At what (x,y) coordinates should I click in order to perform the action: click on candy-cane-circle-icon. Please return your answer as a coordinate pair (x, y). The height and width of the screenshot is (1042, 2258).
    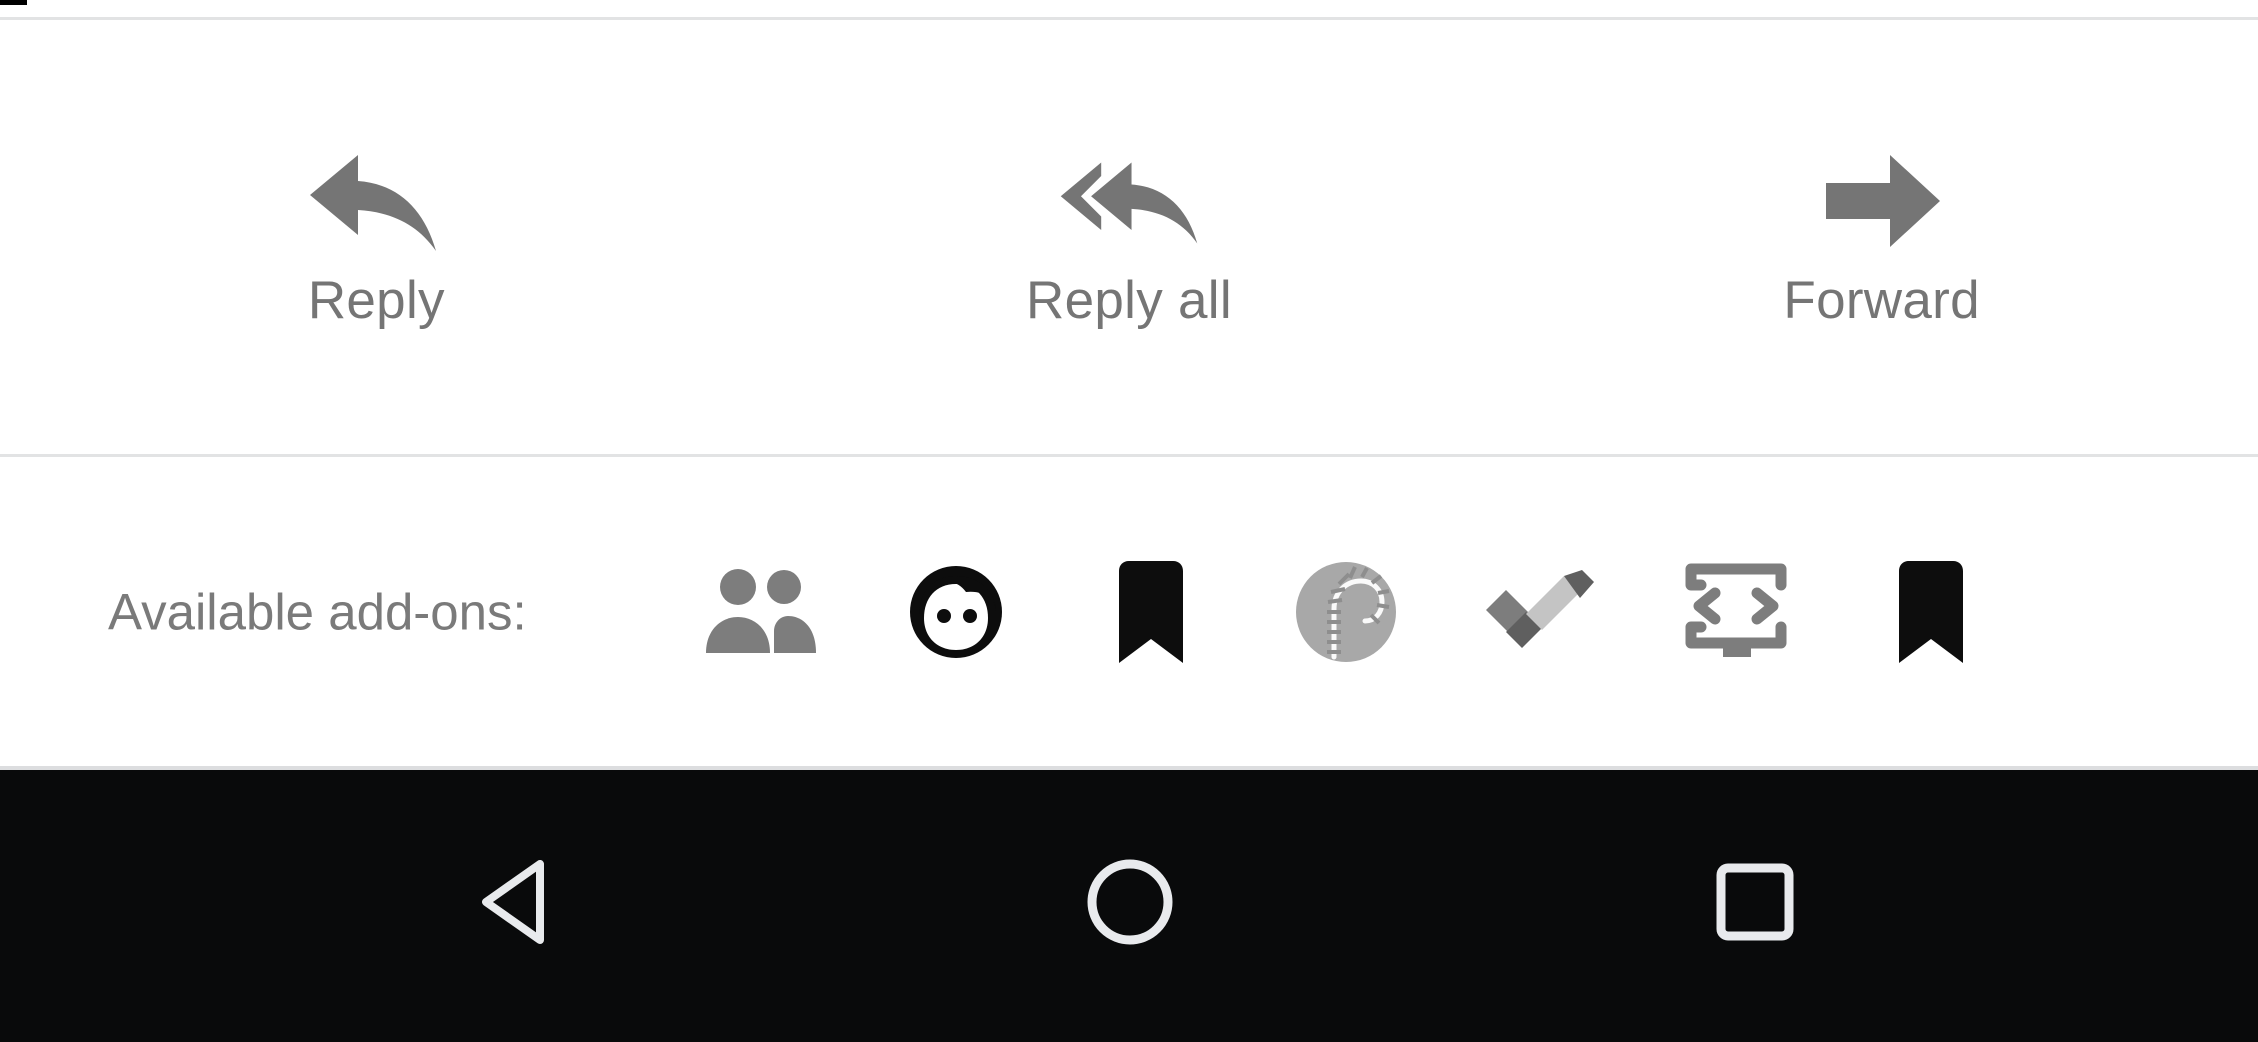
    Looking at the image, I should click on (1346, 612).